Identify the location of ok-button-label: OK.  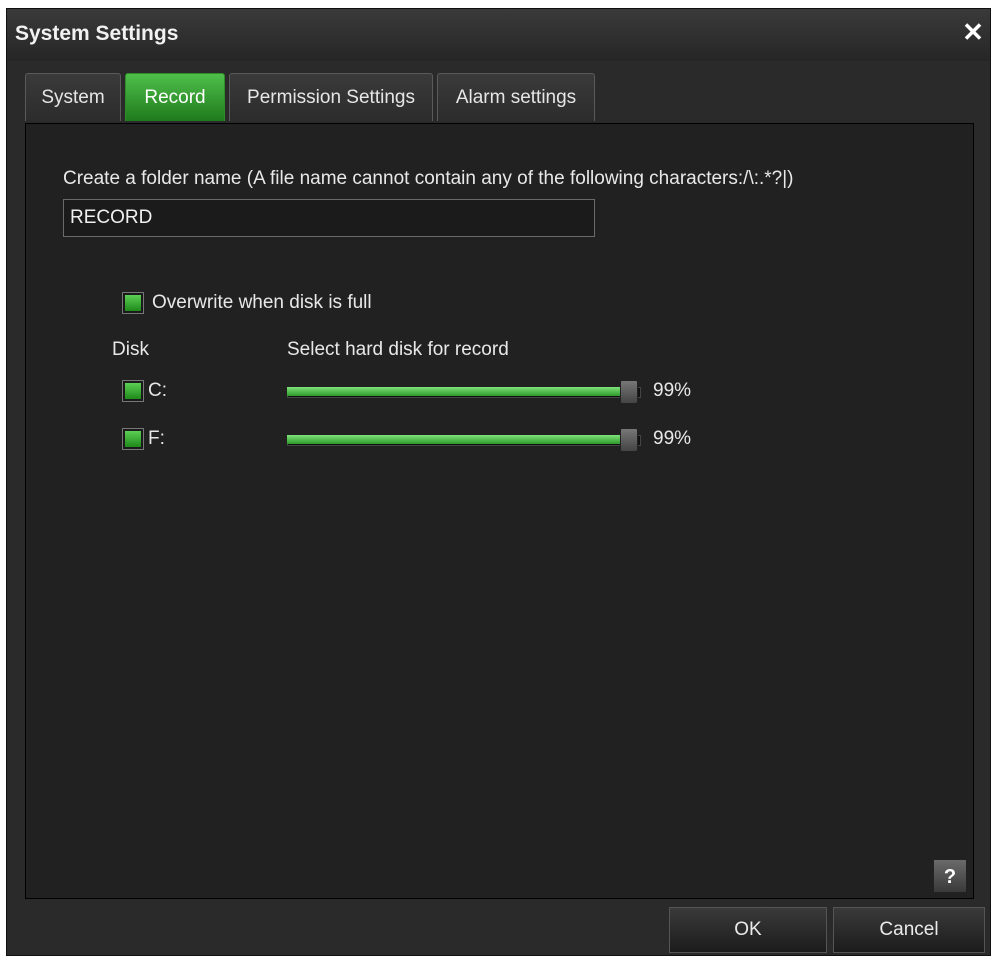
(748, 929).